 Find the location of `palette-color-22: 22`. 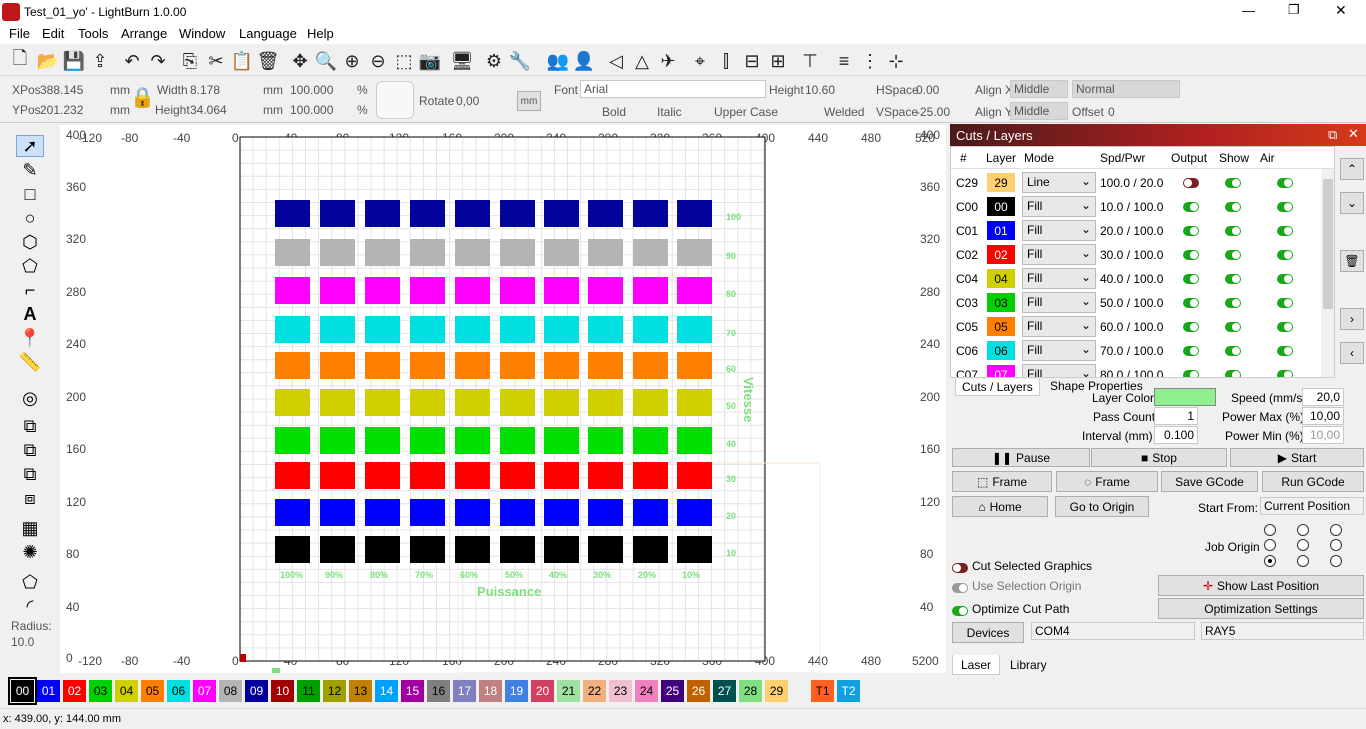

palette-color-22: 22 is located at coordinates (594, 691).